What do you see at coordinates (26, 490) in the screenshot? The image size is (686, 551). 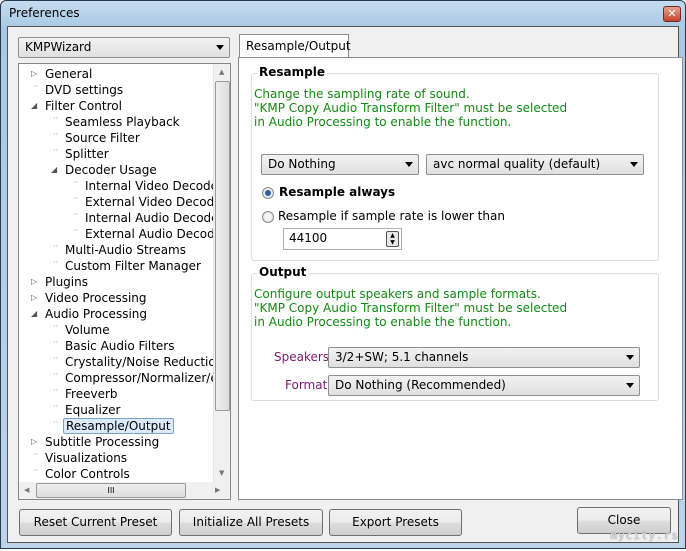 I see `scroll-left-icon: ◀` at bounding box center [26, 490].